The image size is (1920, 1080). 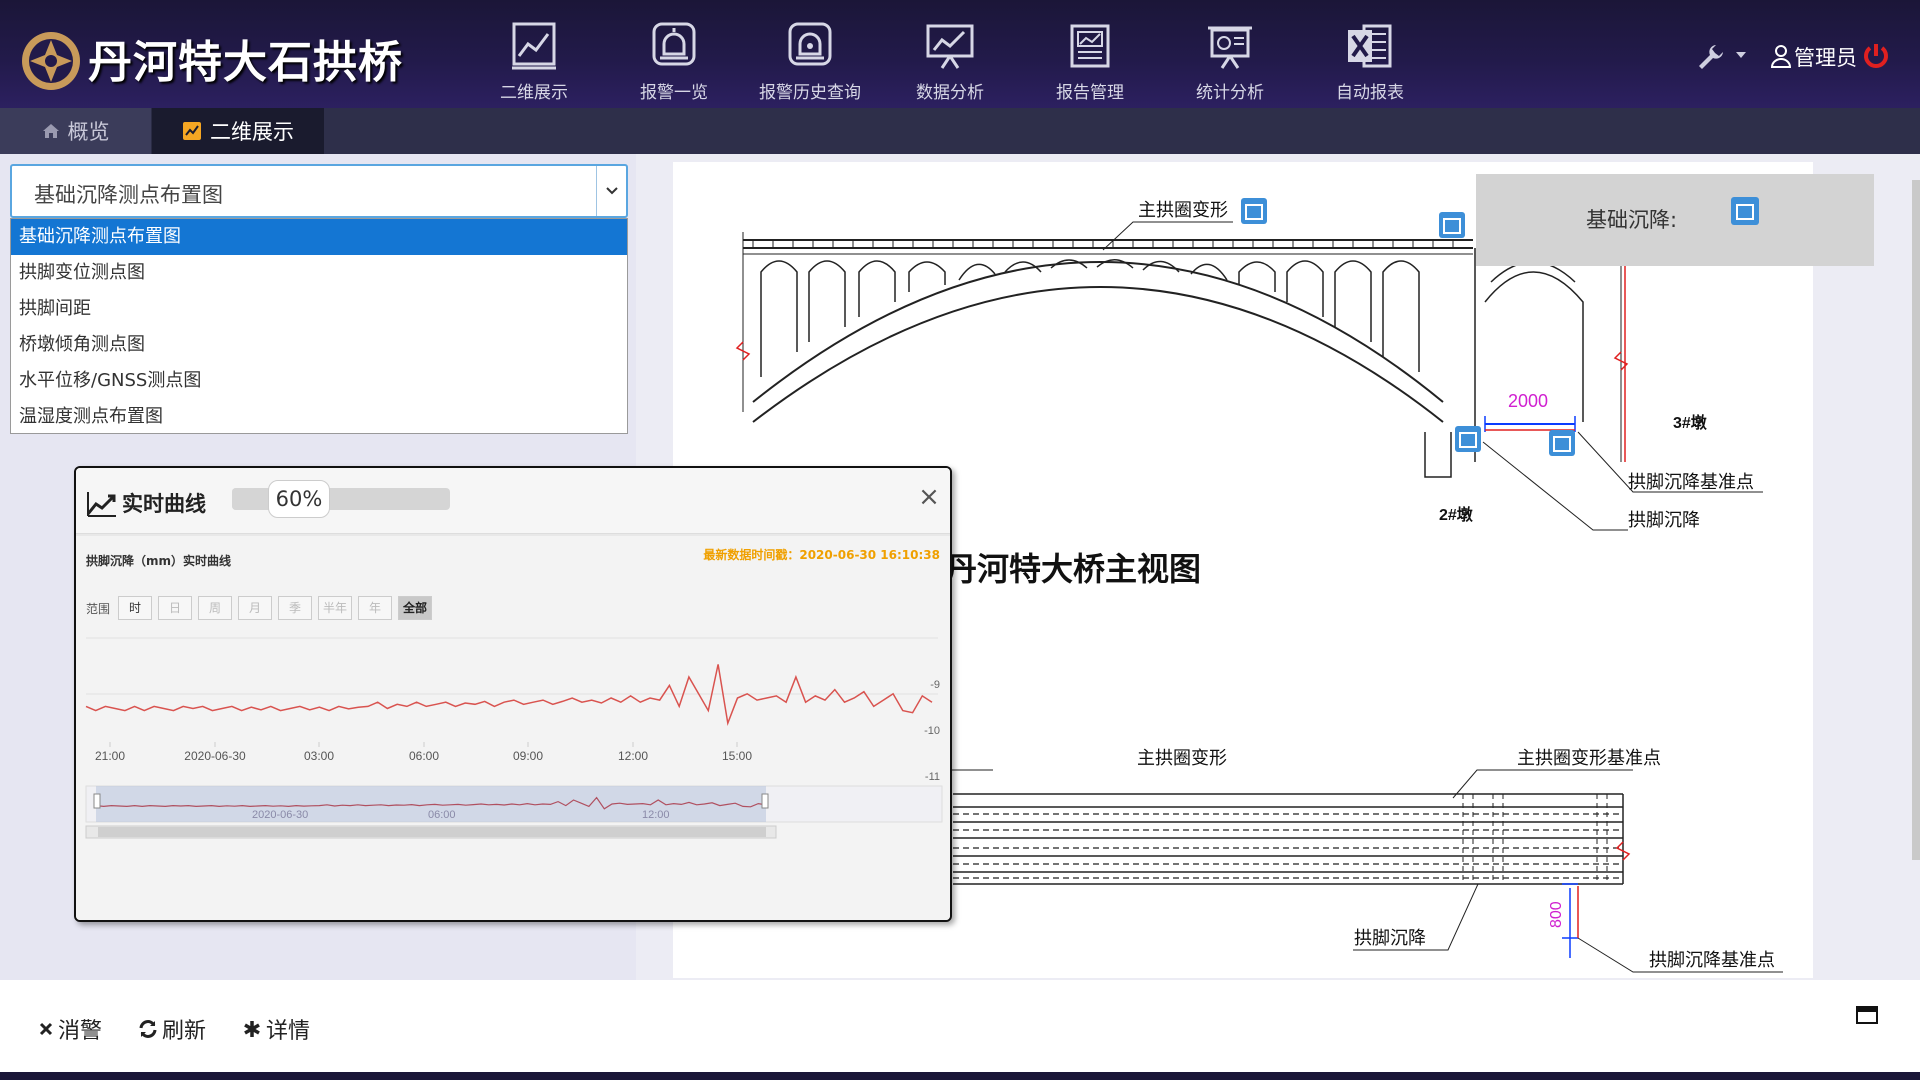 I want to click on arch-foot-settle-label: 拱脚沉降, so click(x=1664, y=520).